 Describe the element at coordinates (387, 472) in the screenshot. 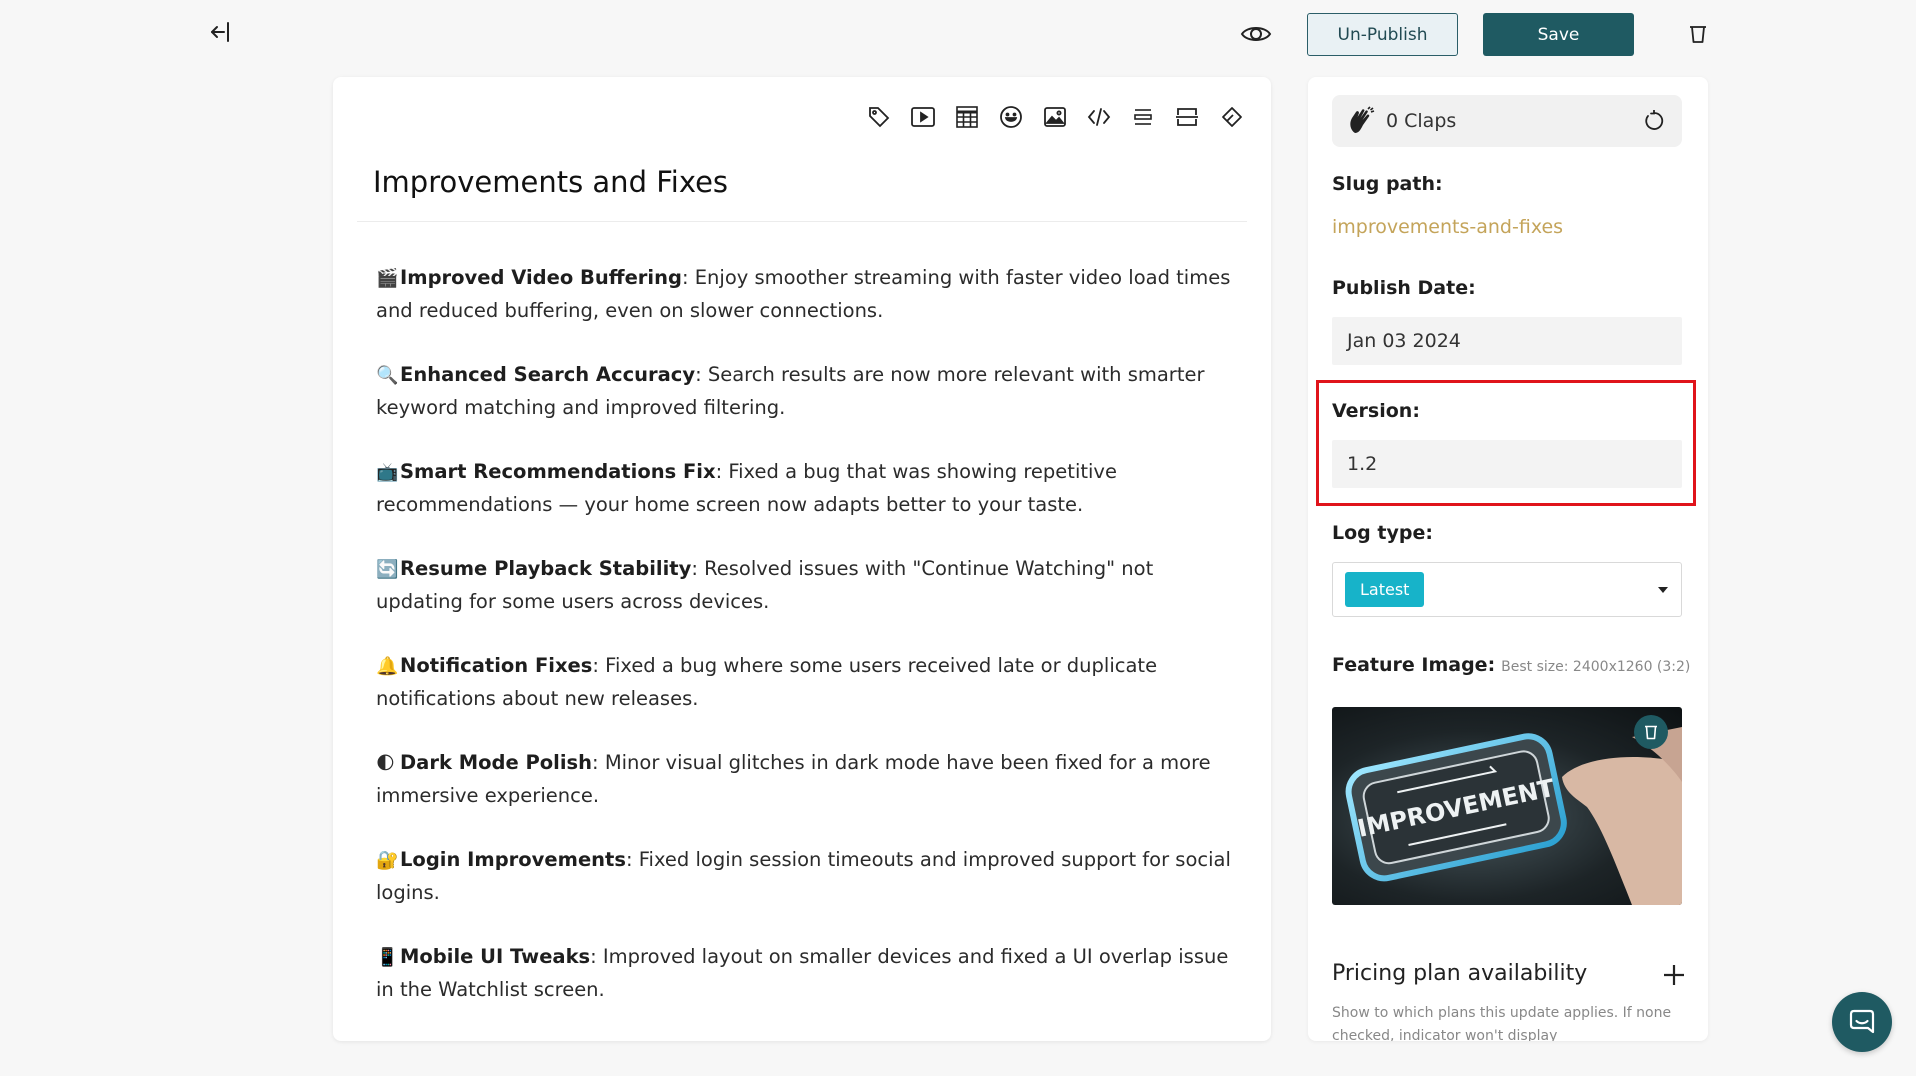

I see `tv-icon: 📺` at that location.